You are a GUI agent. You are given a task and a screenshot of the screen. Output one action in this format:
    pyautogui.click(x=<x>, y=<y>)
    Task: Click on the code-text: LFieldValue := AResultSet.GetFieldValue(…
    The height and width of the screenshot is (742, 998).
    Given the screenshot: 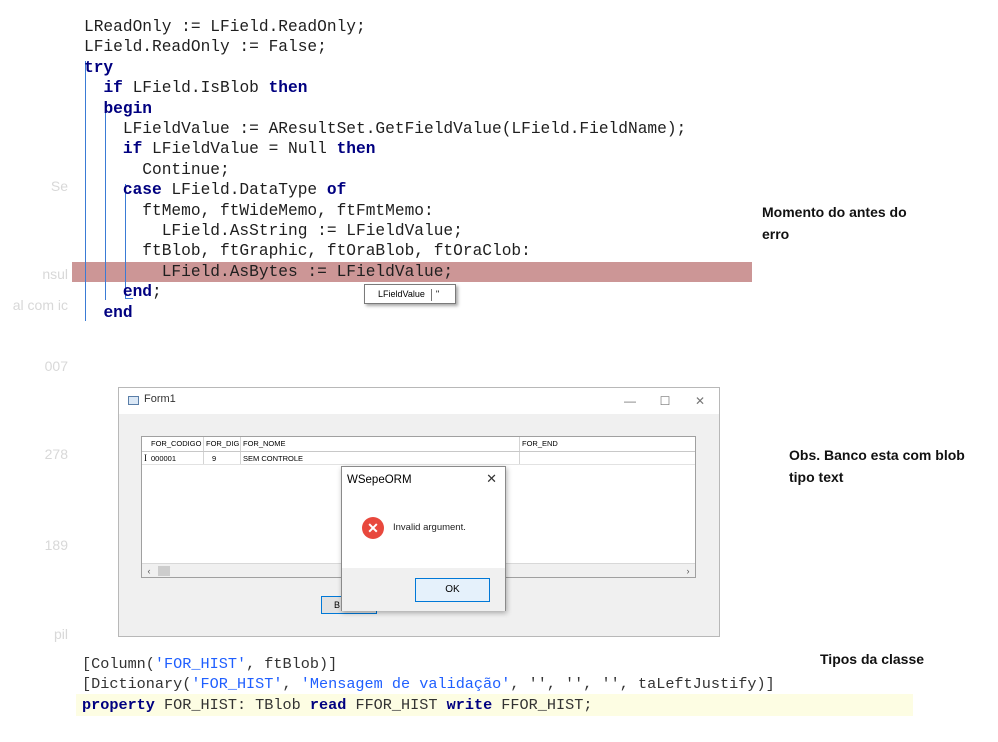 What is the action you would take?
    pyautogui.click(x=385, y=129)
    